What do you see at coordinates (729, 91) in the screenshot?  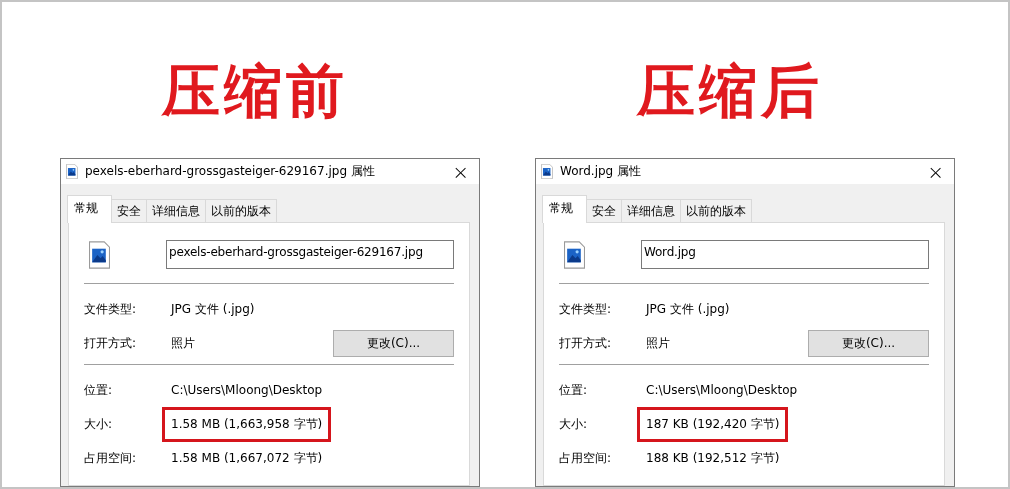 I see `heading: 压缩后` at bounding box center [729, 91].